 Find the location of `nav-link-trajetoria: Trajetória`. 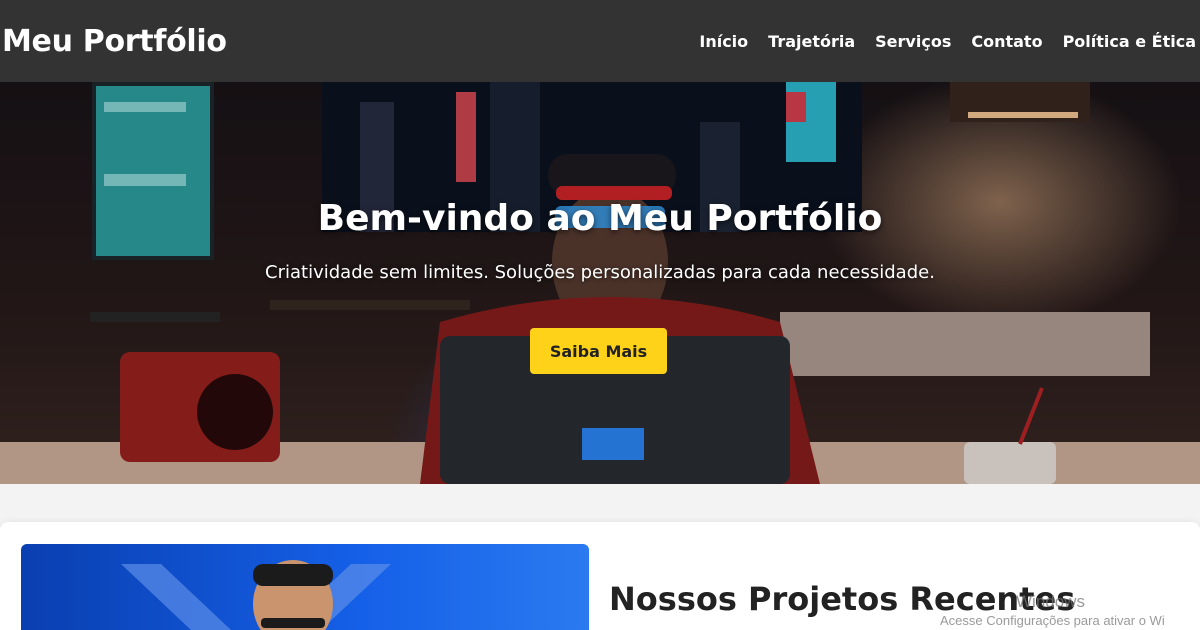

nav-link-trajetoria: Trajetória is located at coordinates (811, 41).